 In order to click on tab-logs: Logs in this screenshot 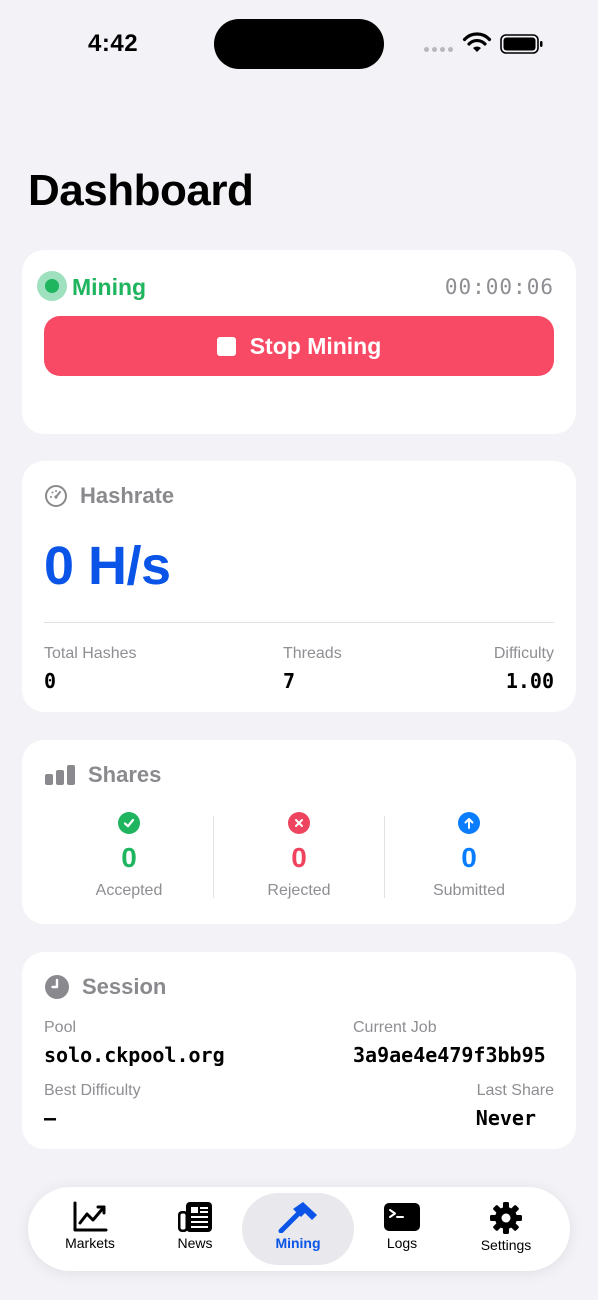, I will do `click(402, 1229)`.